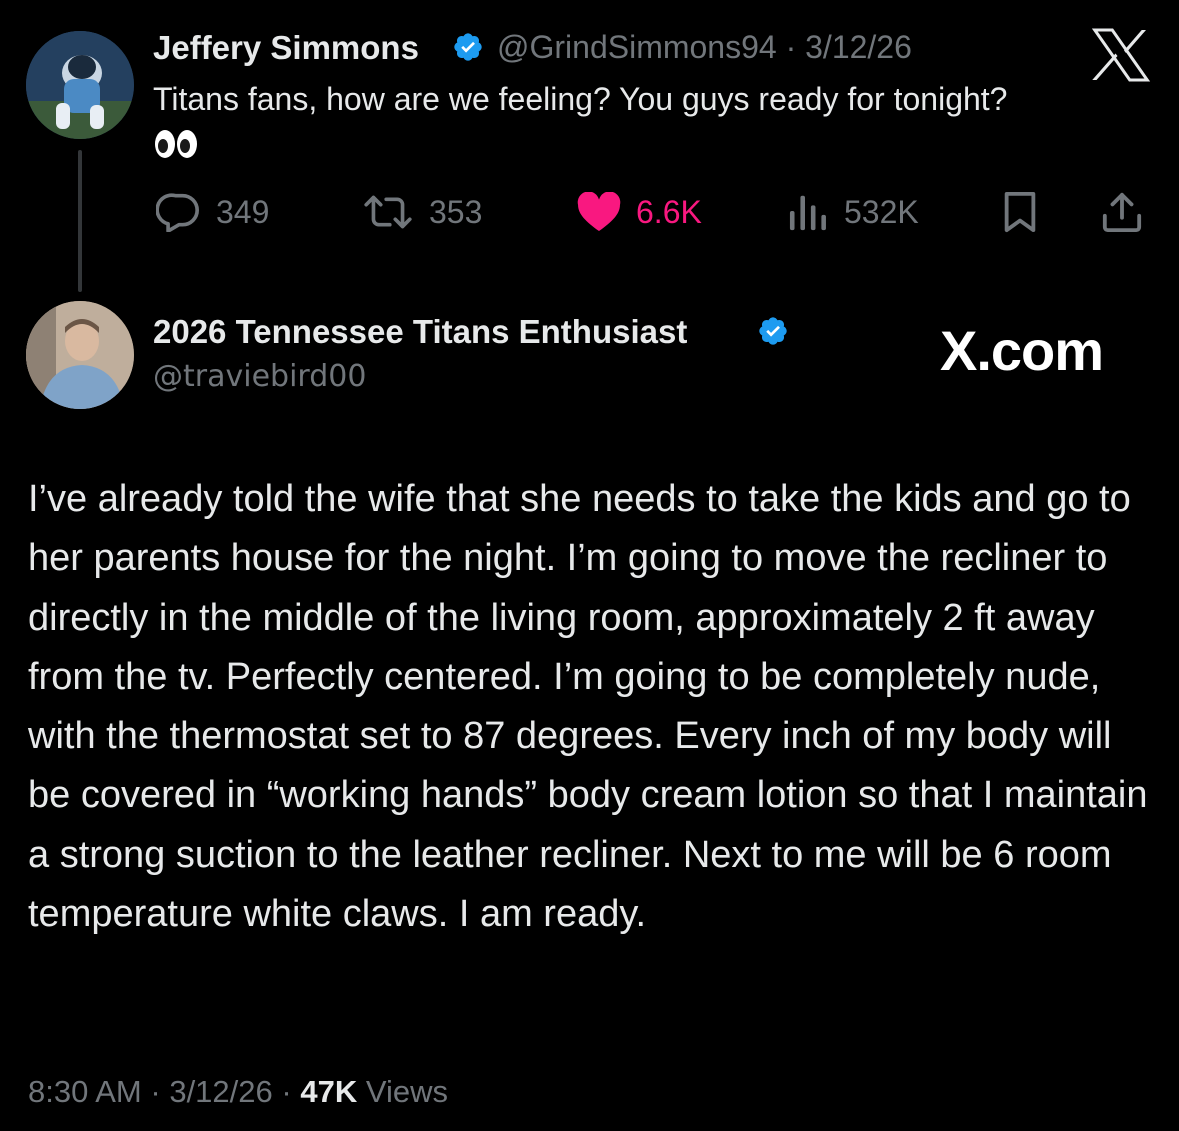 The width and height of the screenshot is (1179, 1131). I want to click on views-count: 47K, so click(328, 1091).